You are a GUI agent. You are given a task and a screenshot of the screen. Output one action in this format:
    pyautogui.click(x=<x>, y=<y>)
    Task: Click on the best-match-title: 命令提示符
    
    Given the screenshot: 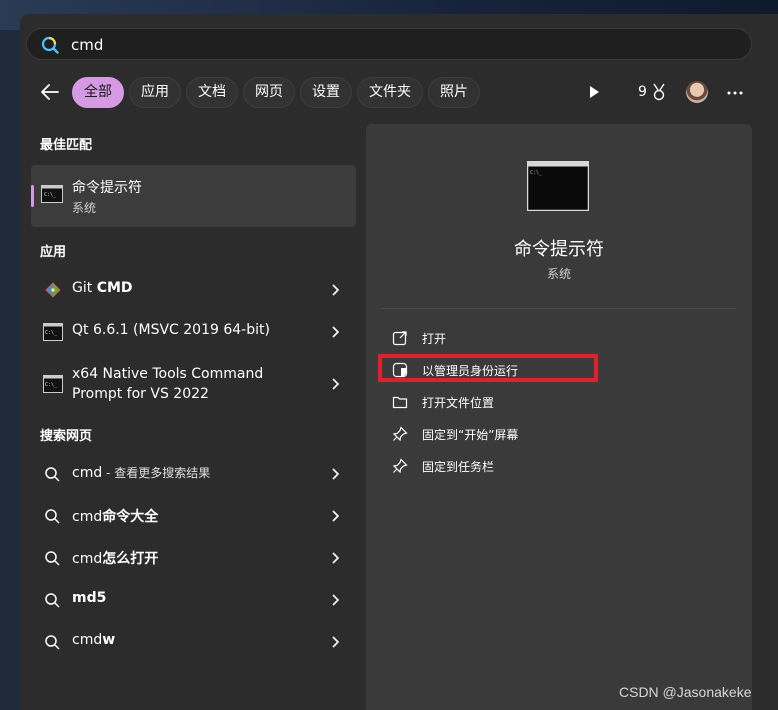 What is the action you would take?
    pyautogui.click(x=107, y=188)
    